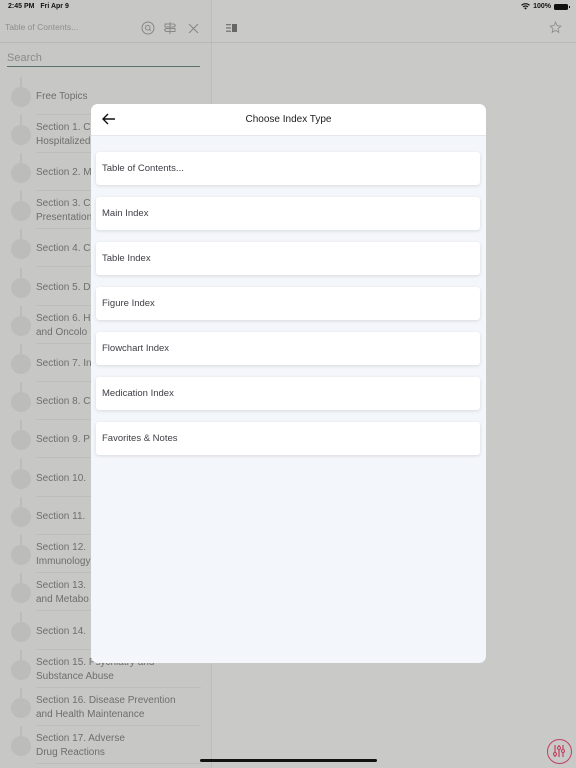 This screenshot has width=576, height=768. Describe the element at coordinates (555, 27) in the screenshot. I see `star-icon` at that location.